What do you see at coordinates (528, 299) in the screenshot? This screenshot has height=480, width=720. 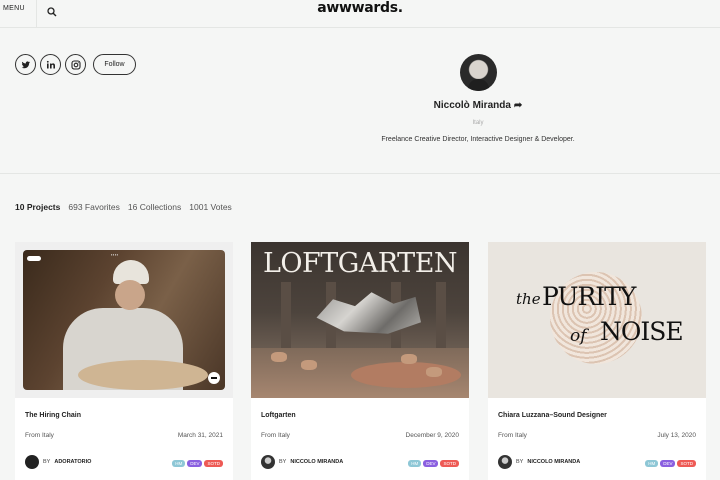 I see `thumbnail-text-the: the` at bounding box center [528, 299].